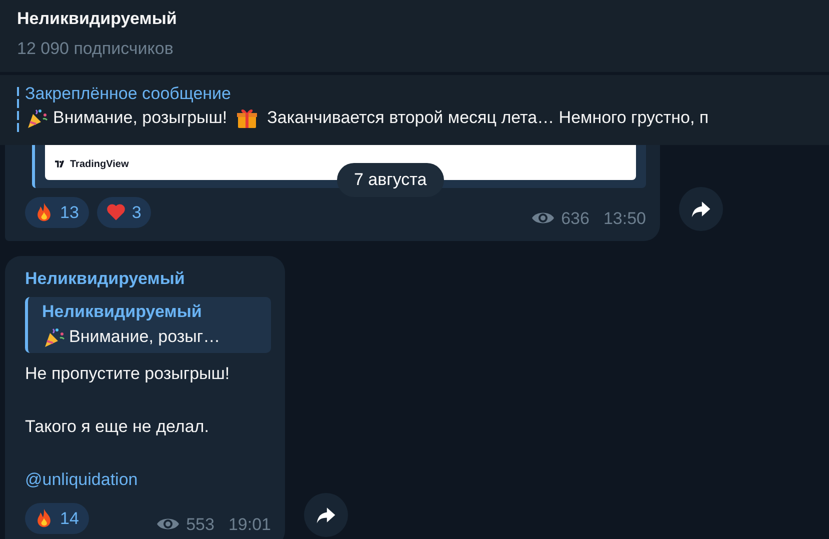  I want to click on logo-icon, so click(60, 164).